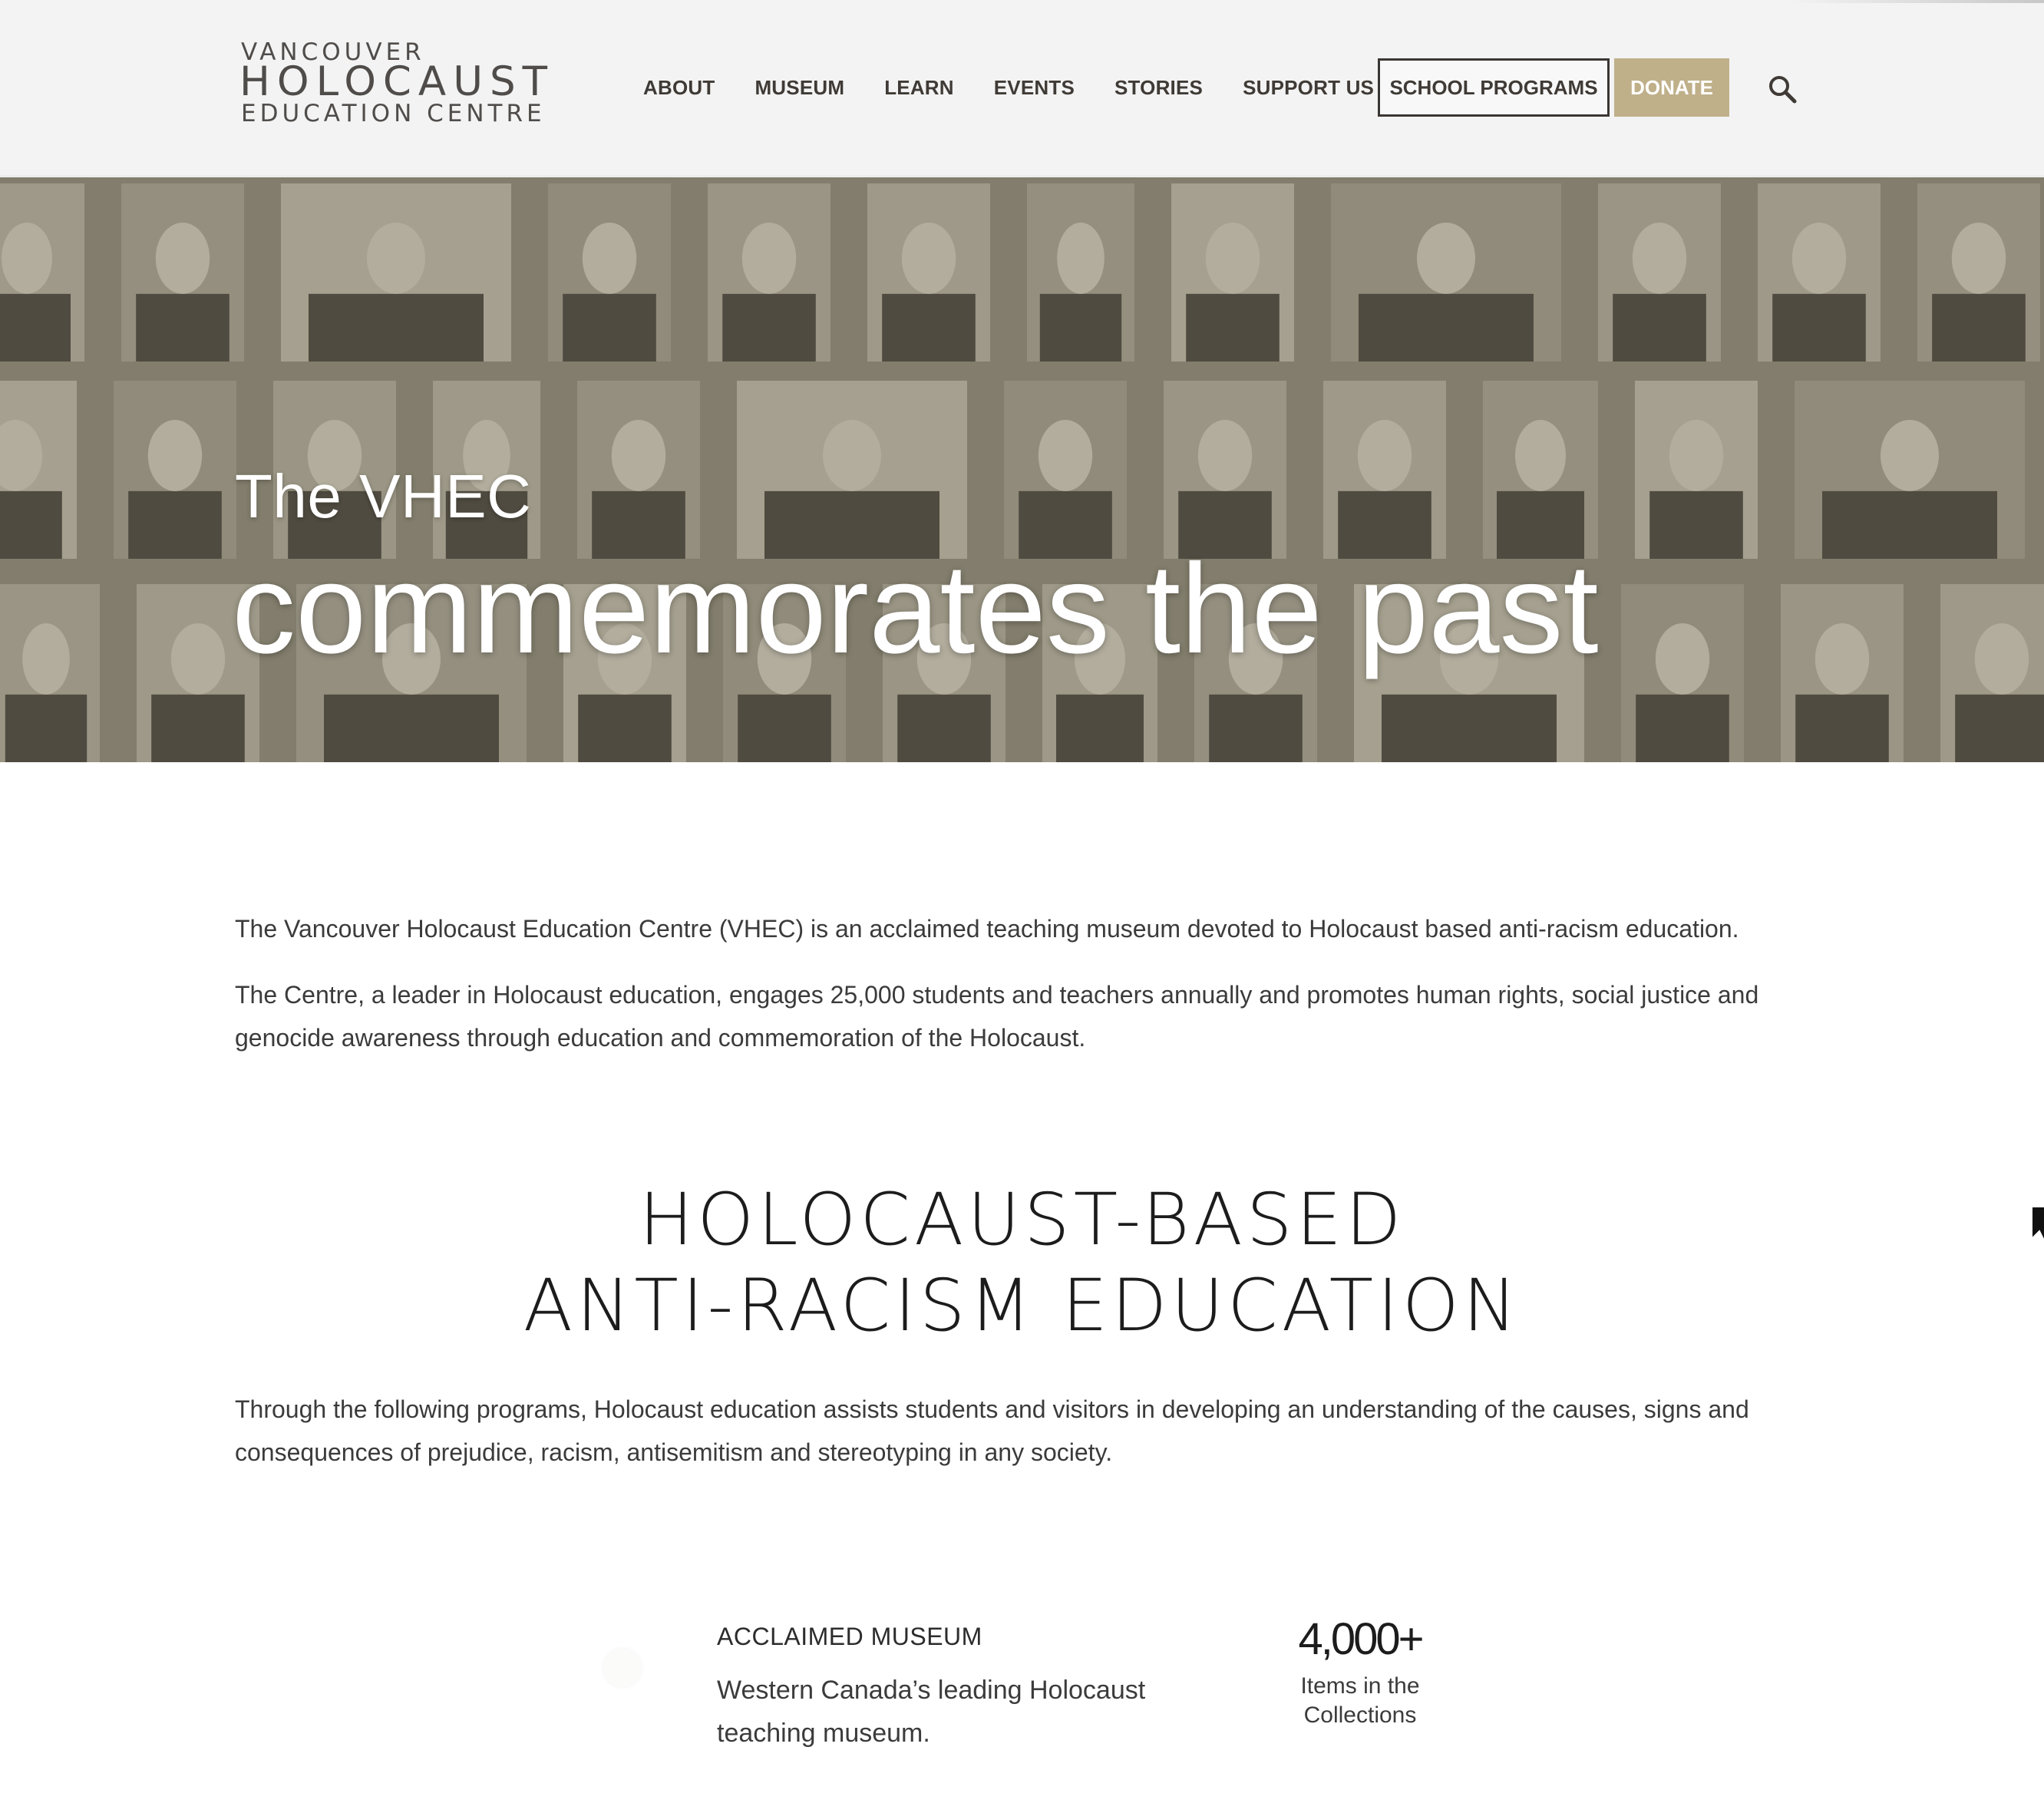 The height and width of the screenshot is (1813, 2044). What do you see at coordinates (799, 88) in the screenshot?
I see `nav-item-museum: MUSEUM` at bounding box center [799, 88].